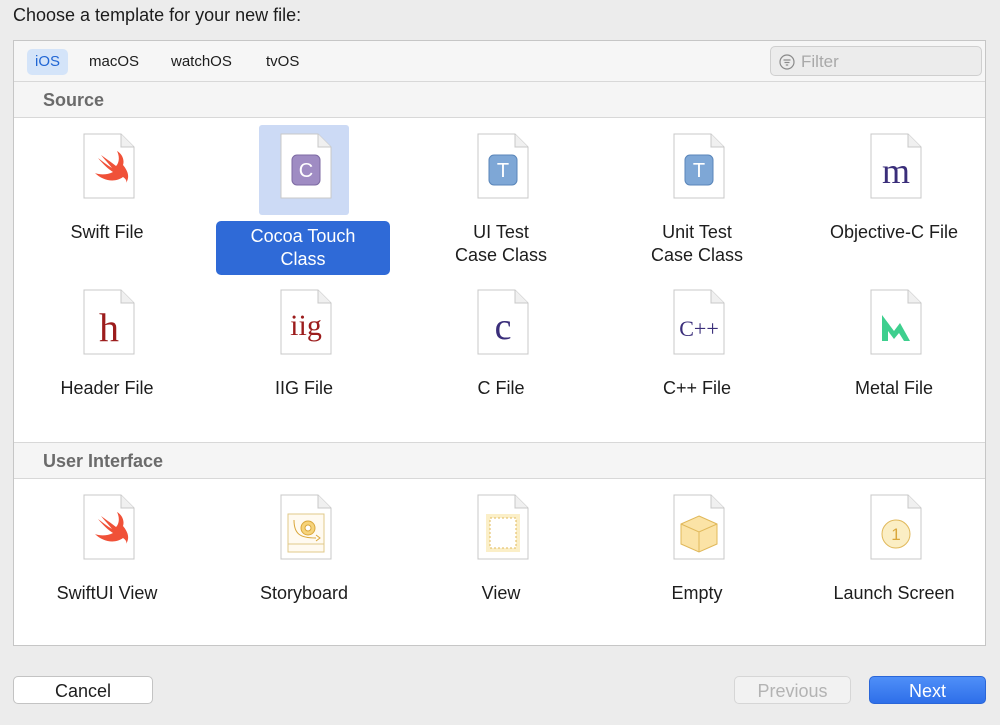 The width and height of the screenshot is (1000, 725). Describe the element at coordinates (201, 62) in the screenshot. I see `tab-watchos: watchOS` at that location.